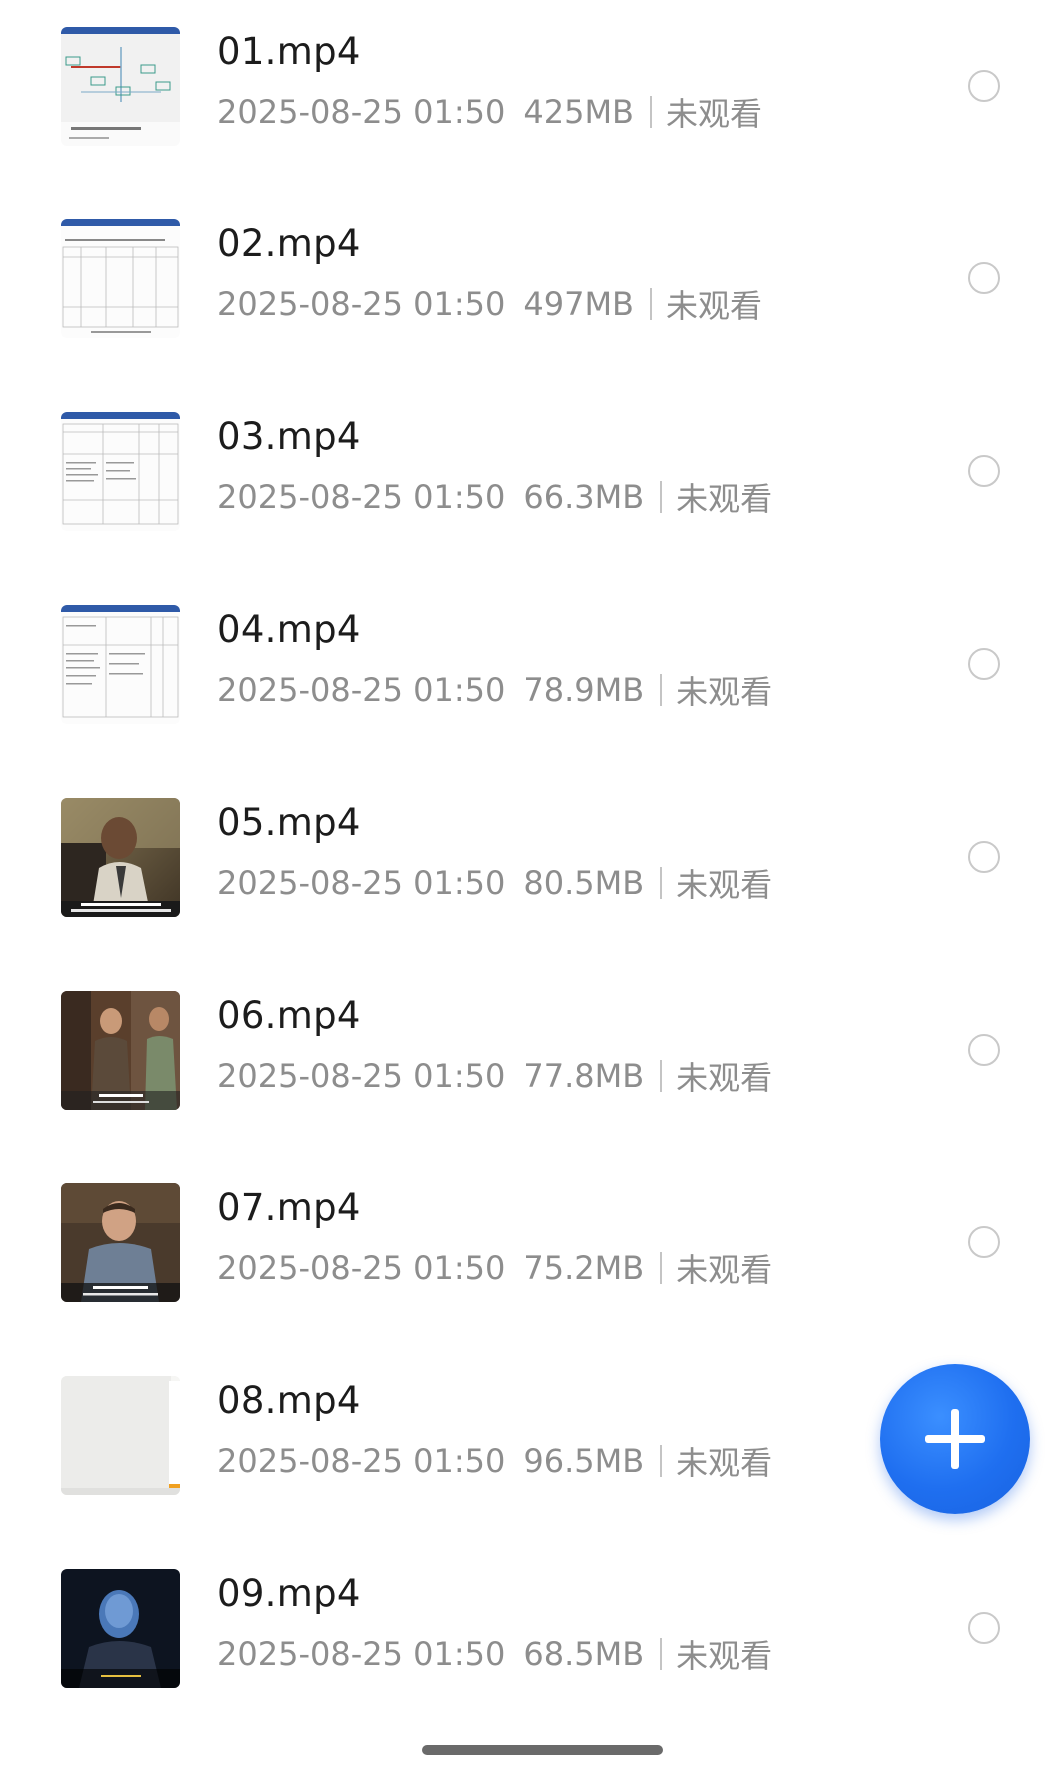  I want to click on file-size: 66.3MB, so click(584, 497).